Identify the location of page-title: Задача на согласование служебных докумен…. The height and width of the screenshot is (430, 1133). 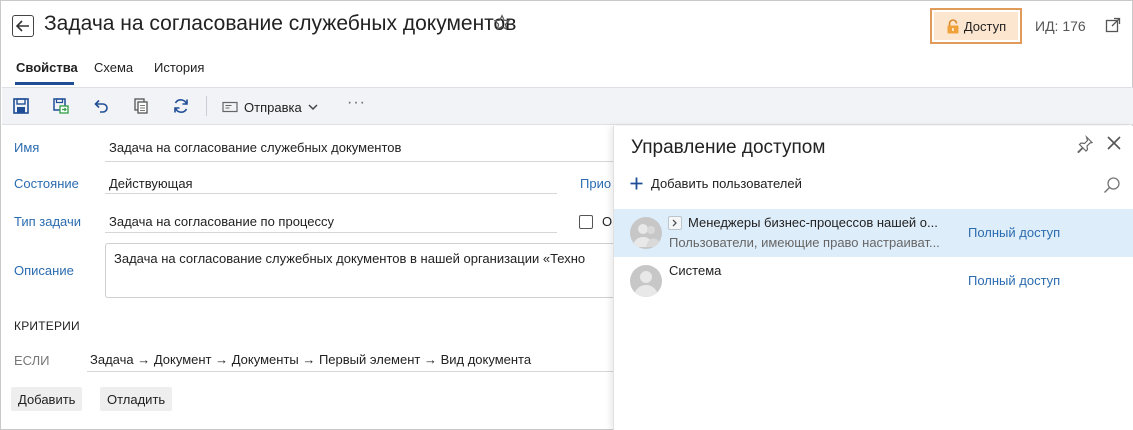
(280, 23).